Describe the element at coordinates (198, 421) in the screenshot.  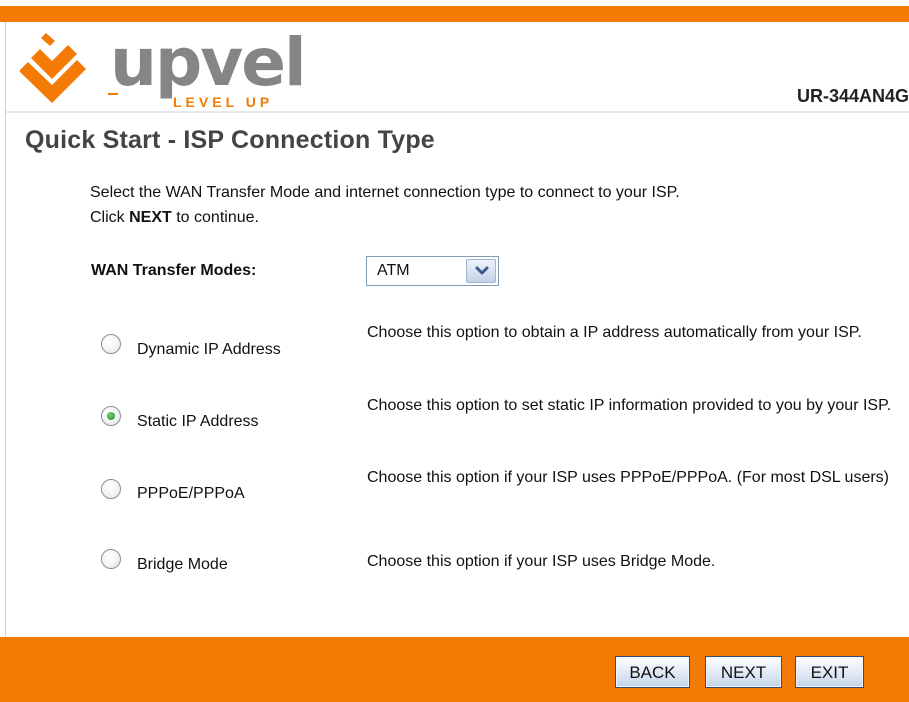
I see `option-label: Static IP Address` at that location.